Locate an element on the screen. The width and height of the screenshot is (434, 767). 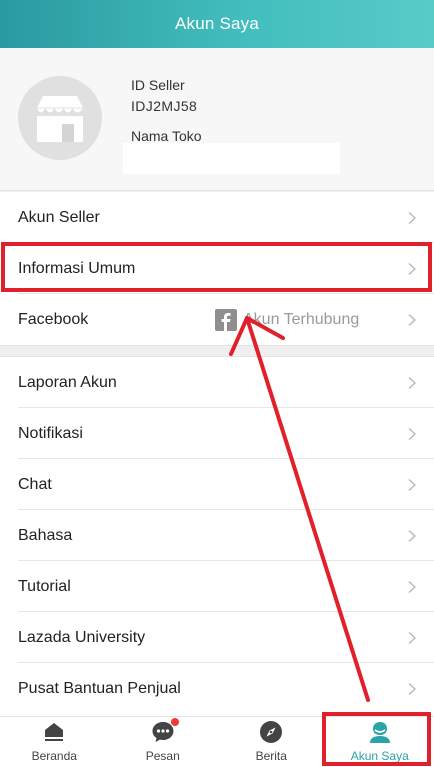
user-icon is located at coordinates (379, 732).